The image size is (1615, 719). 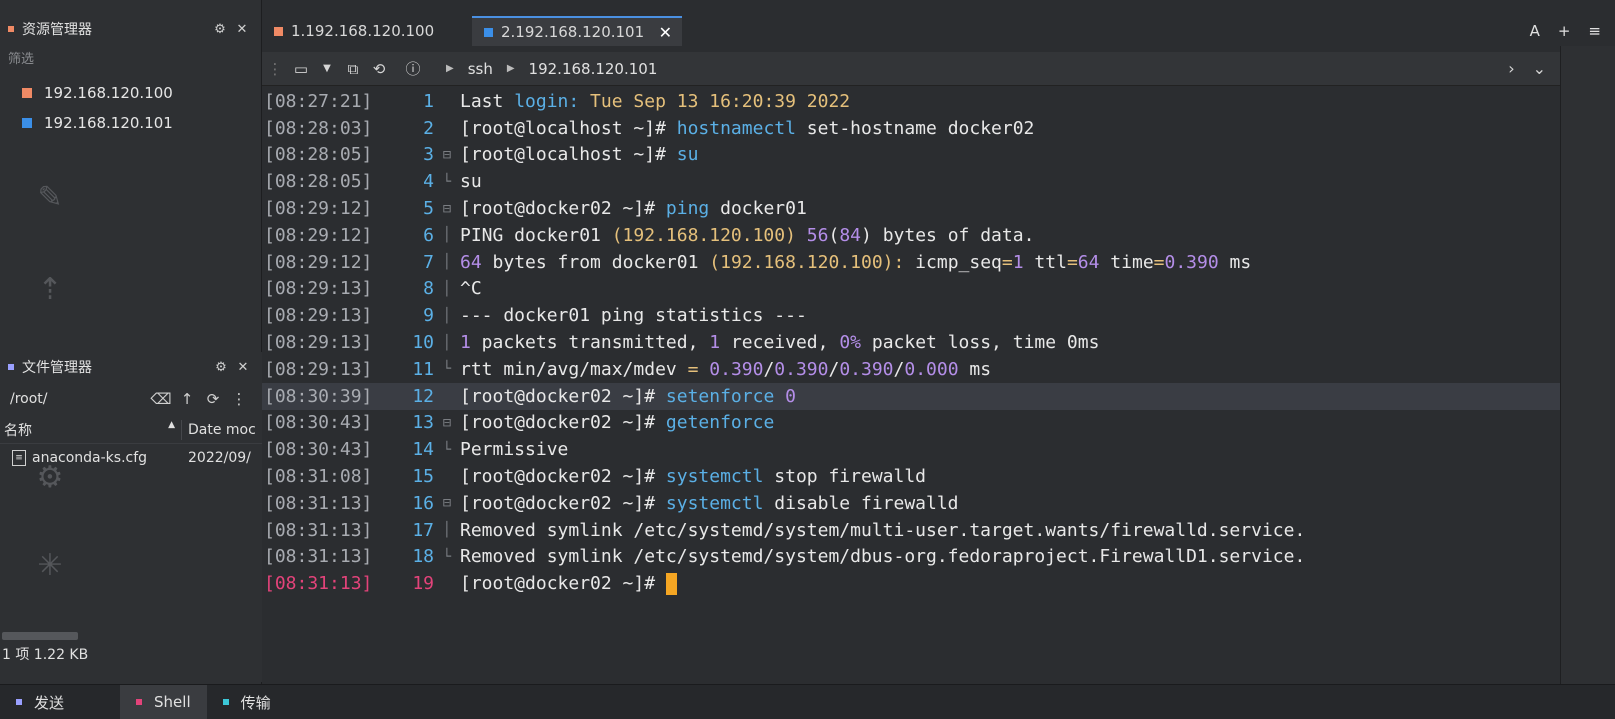 I want to click on tab-label: 1.192.168.120.100, so click(x=363, y=31).